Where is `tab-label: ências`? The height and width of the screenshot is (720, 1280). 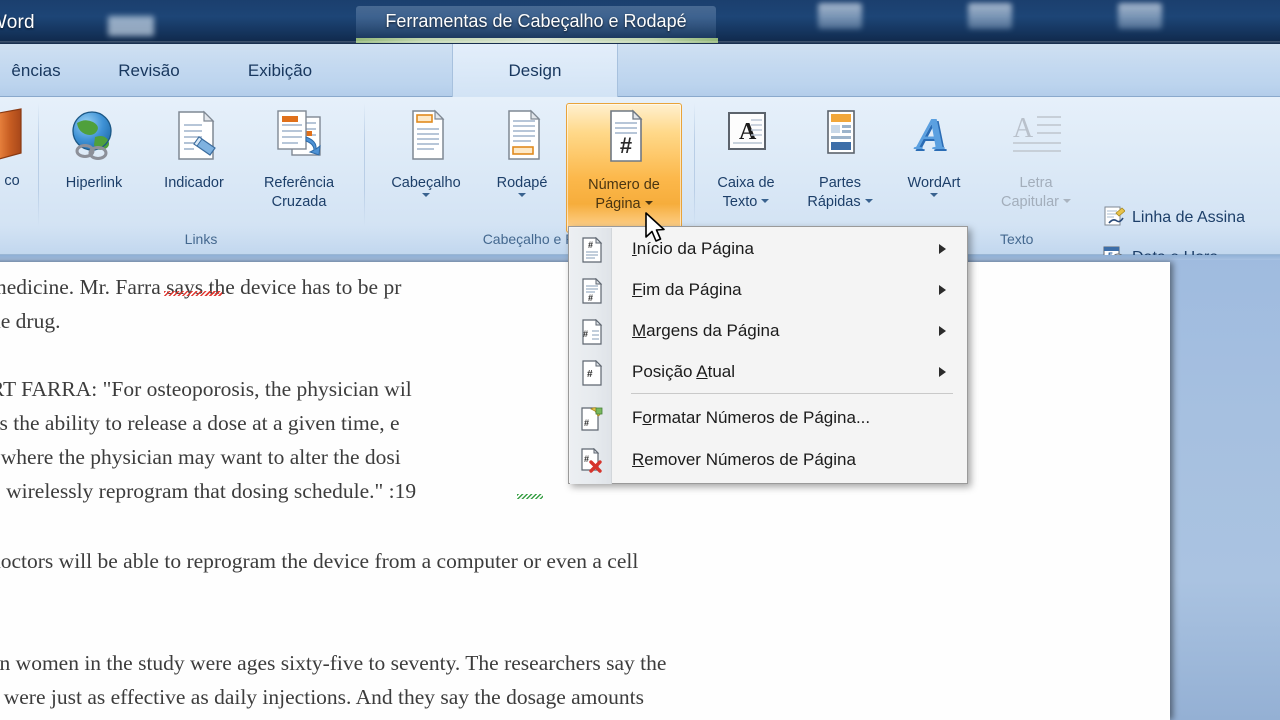 tab-label: ências is located at coordinates (36, 70).